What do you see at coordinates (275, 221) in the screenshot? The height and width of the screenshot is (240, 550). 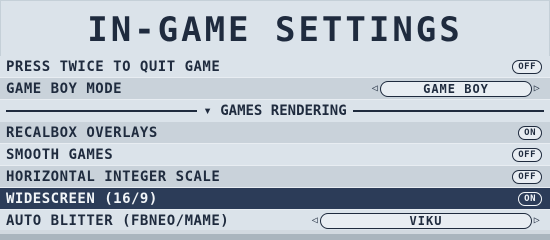 I see `setting-auto-blitter: AUTO BLITTER (FBNEO/MAME) ◁ VIKU ▷` at bounding box center [275, 221].